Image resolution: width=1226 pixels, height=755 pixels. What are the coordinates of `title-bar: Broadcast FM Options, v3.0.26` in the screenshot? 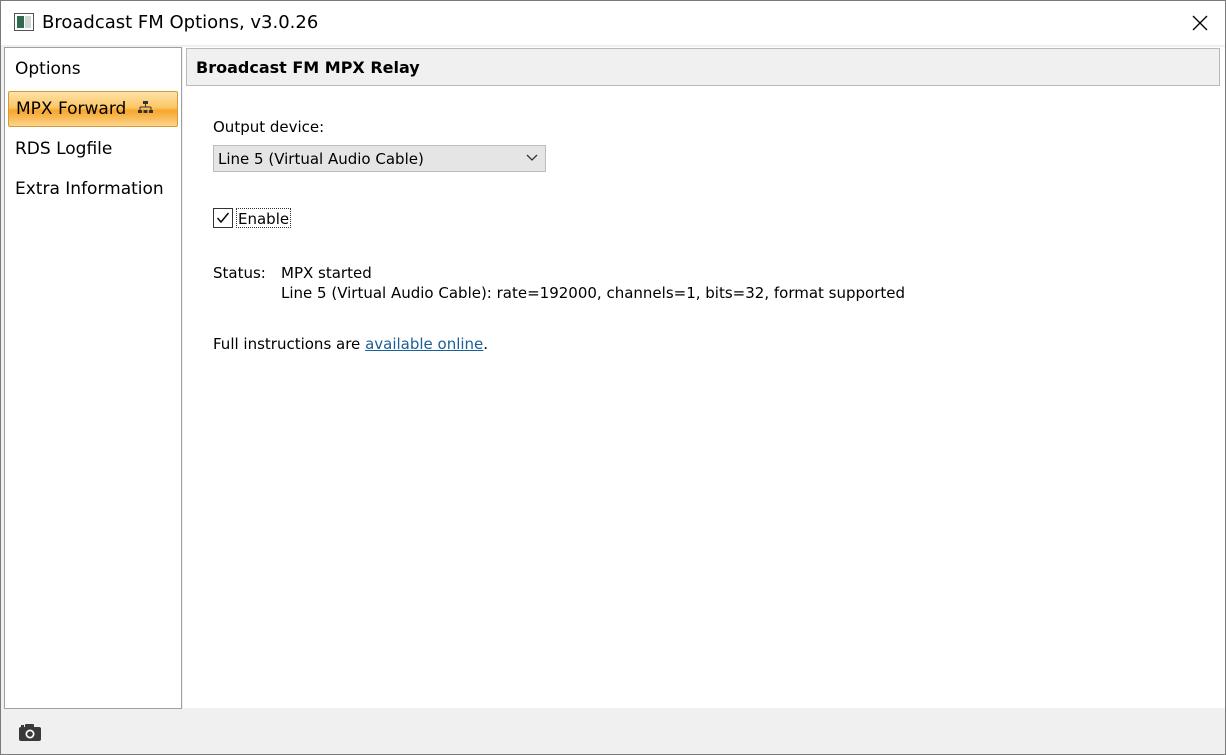 It's located at (613, 23).